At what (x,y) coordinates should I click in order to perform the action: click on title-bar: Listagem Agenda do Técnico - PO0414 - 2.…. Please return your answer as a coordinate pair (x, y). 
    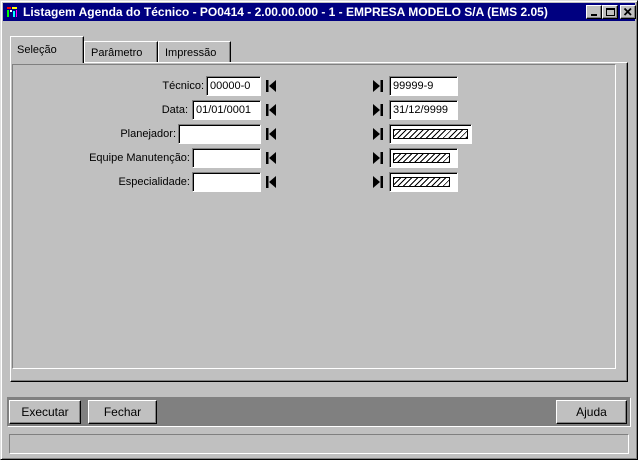
    Looking at the image, I should click on (319, 12).